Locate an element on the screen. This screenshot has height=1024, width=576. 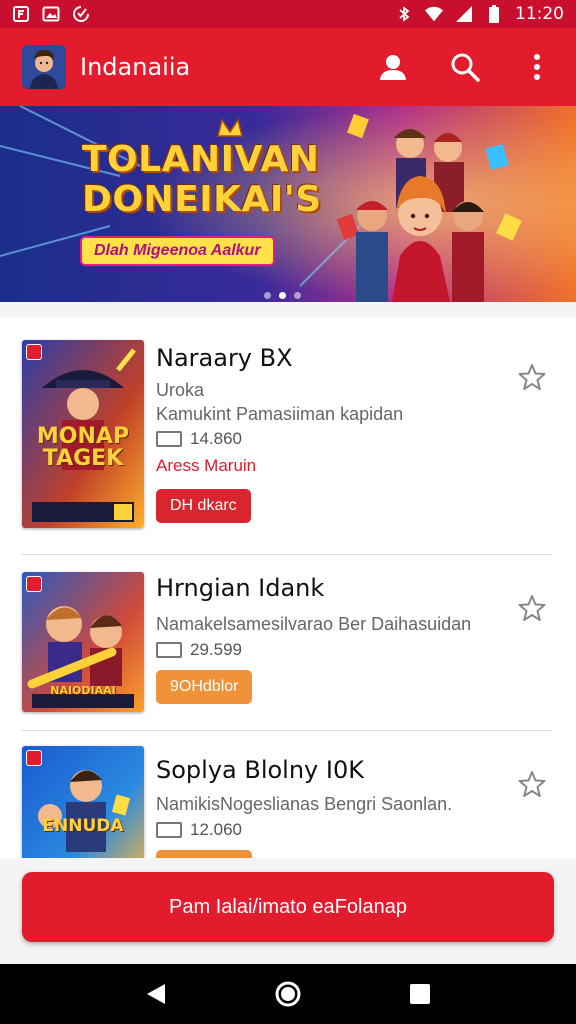
image-icon is located at coordinates (51, 14).